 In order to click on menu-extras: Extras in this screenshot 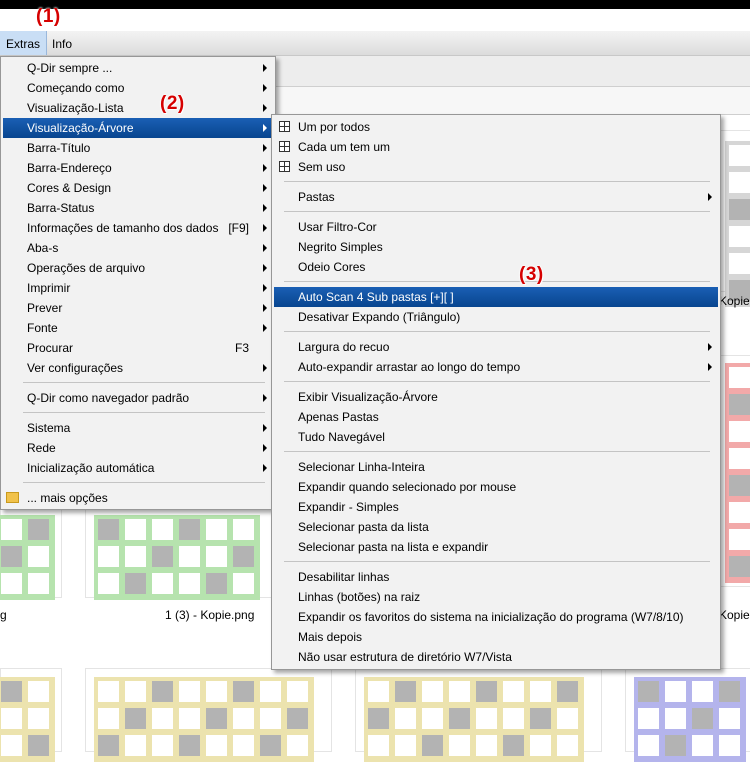, I will do `click(24, 43)`.